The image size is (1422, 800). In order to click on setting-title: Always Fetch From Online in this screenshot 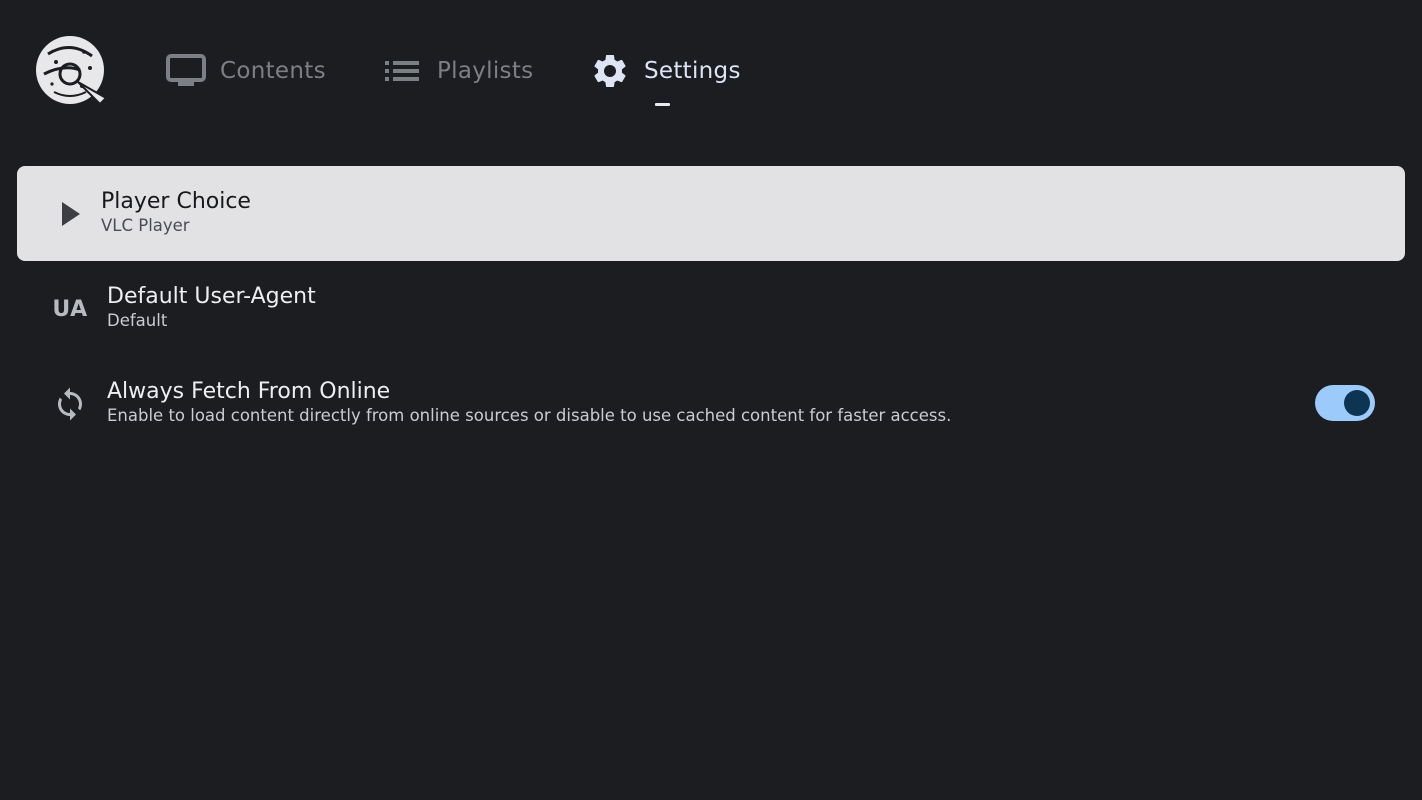, I will do `click(249, 391)`.